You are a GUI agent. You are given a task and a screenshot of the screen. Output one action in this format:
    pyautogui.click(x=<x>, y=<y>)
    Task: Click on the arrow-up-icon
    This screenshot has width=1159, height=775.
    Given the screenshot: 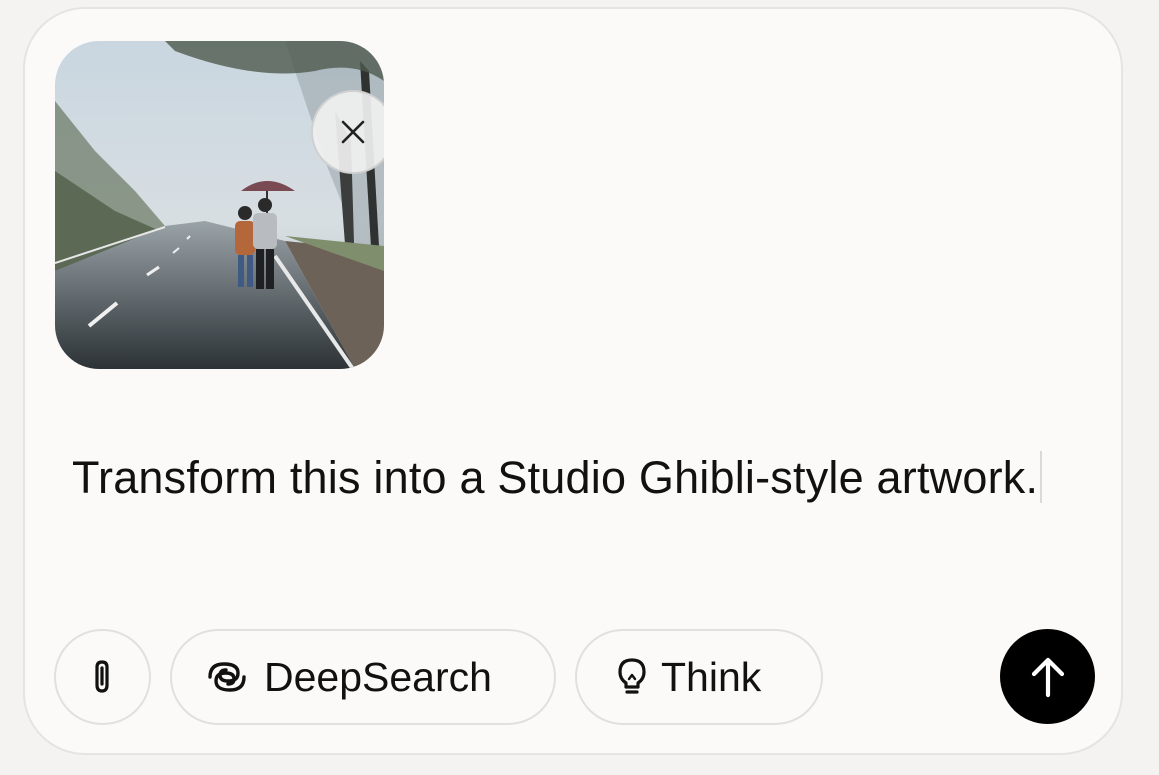 What is the action you would take?
    pyautogui.click(x=1047, y=677)
    